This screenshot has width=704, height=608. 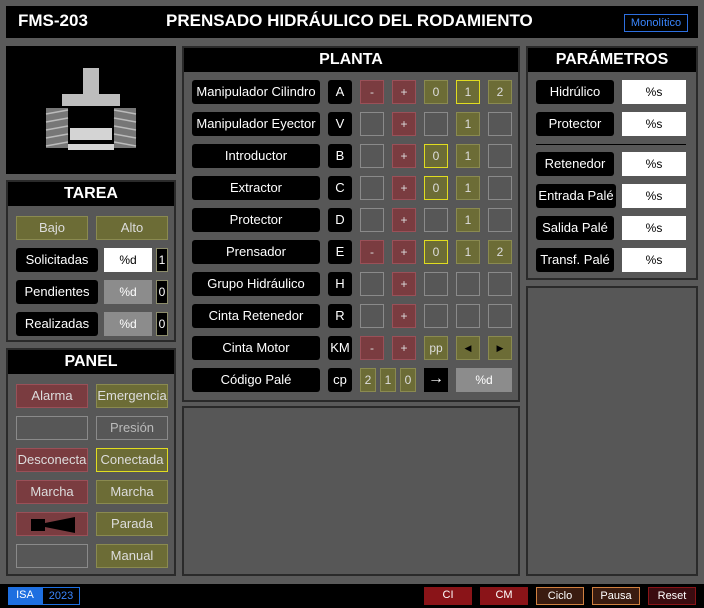 What do you see at coordinates (656, 23) in the screenshot?
I see `mode-button: Monolítico` at bounding box center [656, 23].